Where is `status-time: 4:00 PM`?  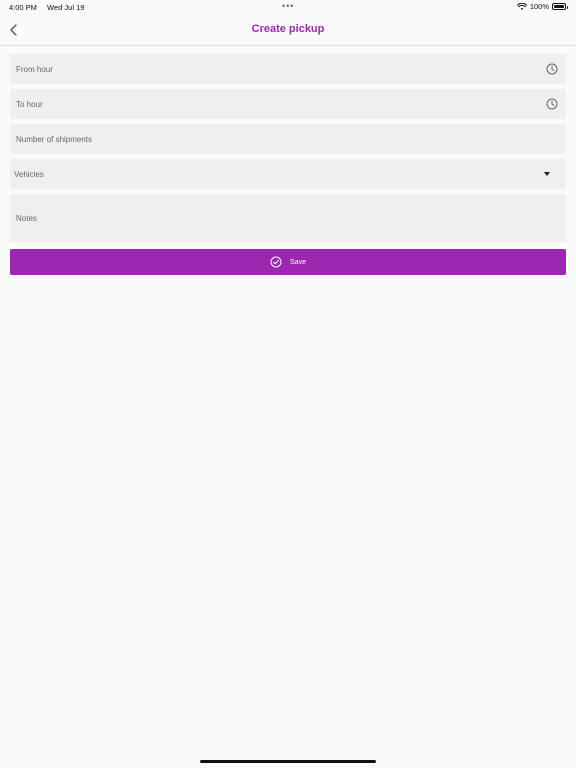 status-time: 4:00 PM is located at coordinates (23, 7).